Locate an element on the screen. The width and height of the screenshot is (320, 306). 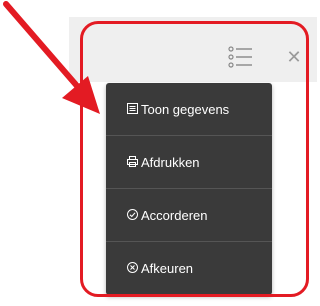
annotation-arrow-icon is located at coordinates (51, 57).